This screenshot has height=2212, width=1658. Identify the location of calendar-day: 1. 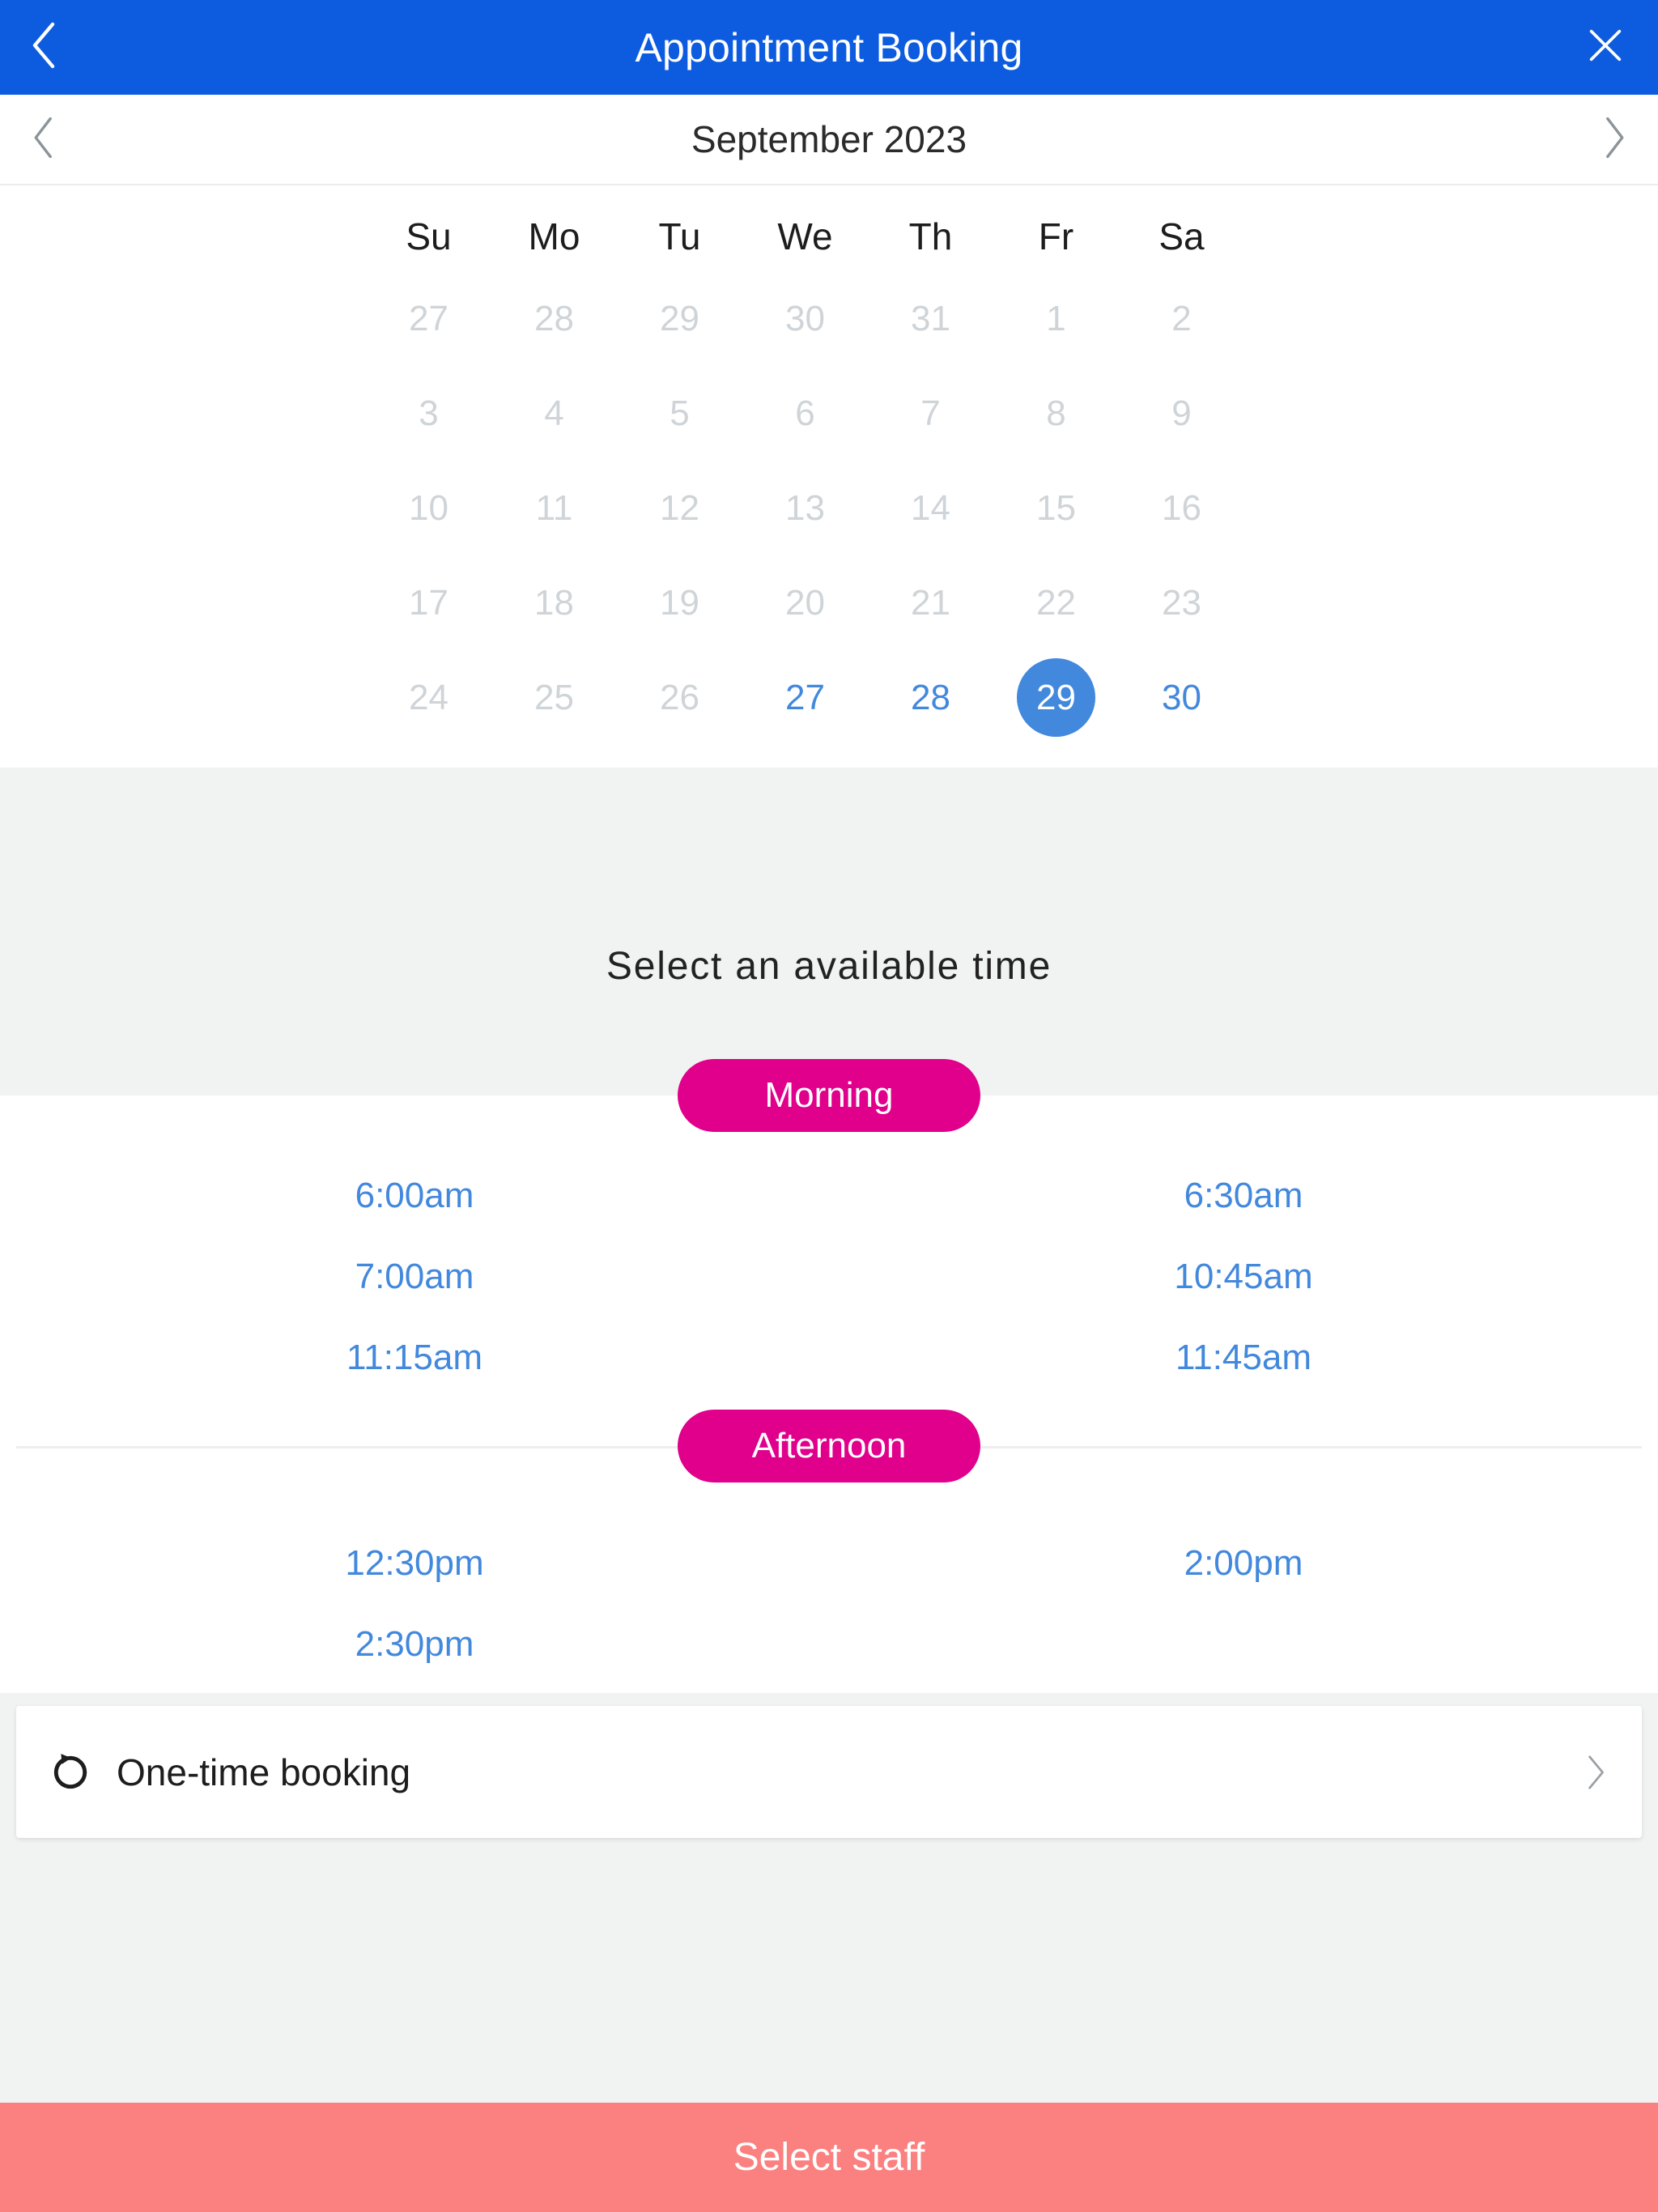
(1056, 318).